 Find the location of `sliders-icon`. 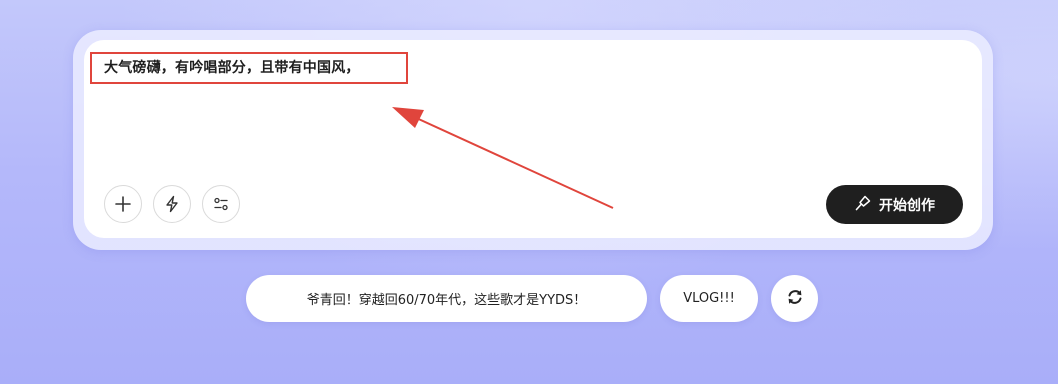

sliders-icon is located at coordinates (221, 204).